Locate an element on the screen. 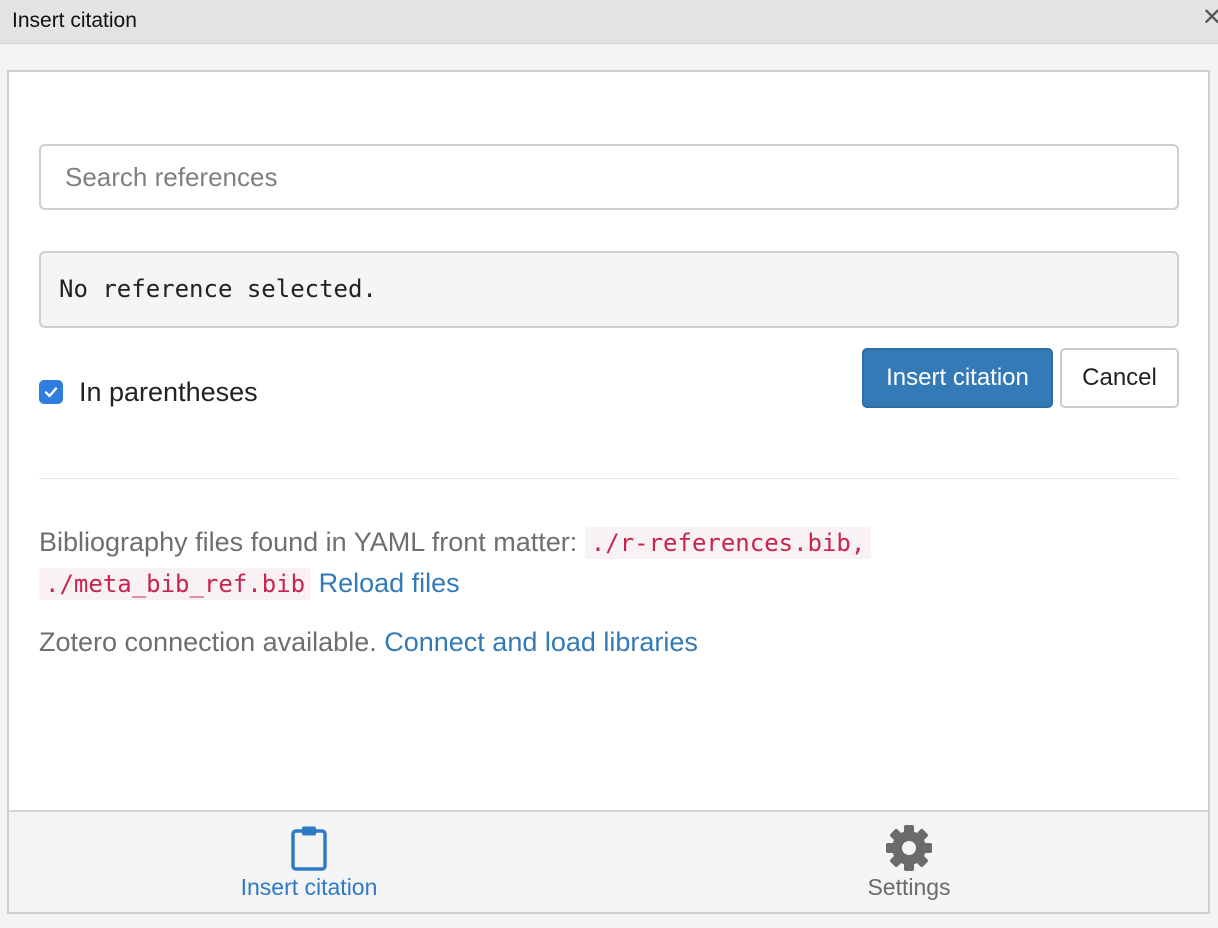 The width and height of the screenshot is (1218, 928). search-references-input is located at coordinates (609, 177).